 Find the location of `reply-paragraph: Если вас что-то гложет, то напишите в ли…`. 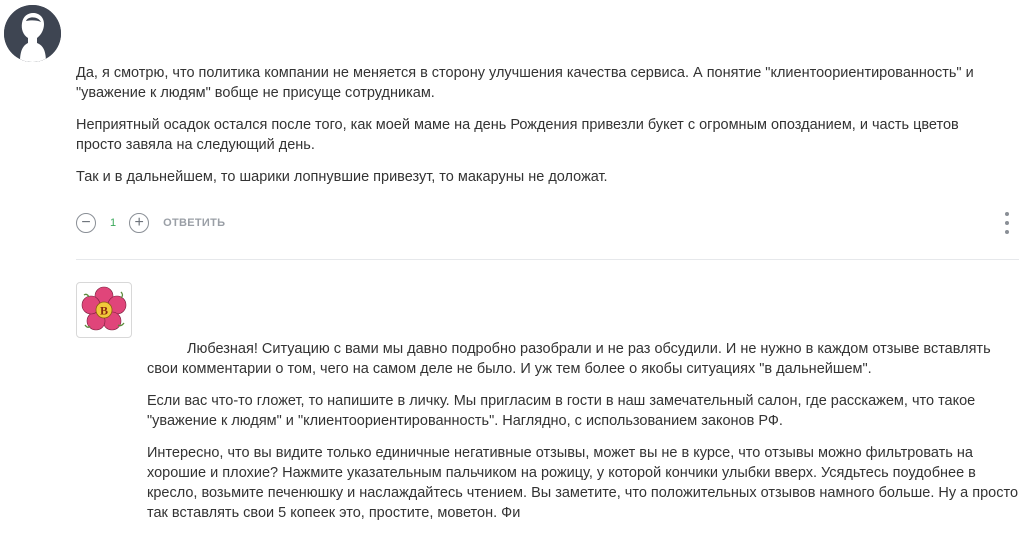

reply-paragraph: Если вас что-то гложет, то напишите в ли… is located at coordinates (561, 411).